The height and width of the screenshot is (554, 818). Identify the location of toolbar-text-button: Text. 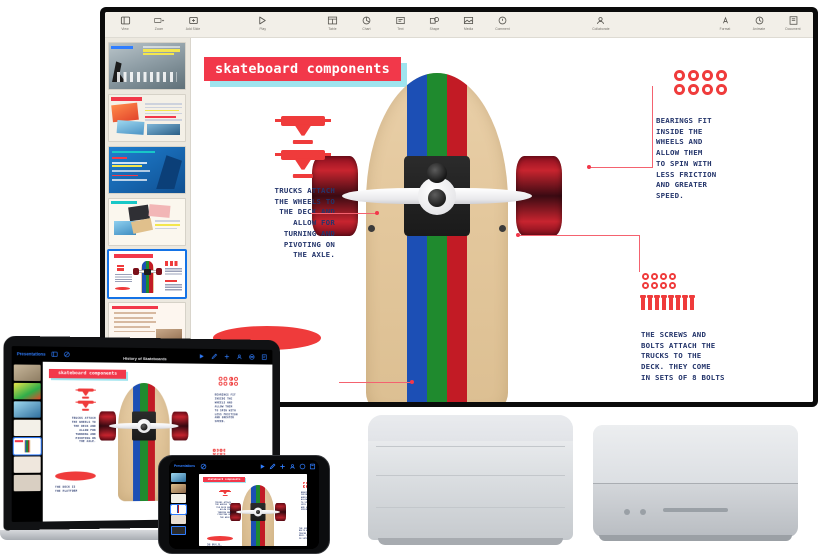
(401, 23).